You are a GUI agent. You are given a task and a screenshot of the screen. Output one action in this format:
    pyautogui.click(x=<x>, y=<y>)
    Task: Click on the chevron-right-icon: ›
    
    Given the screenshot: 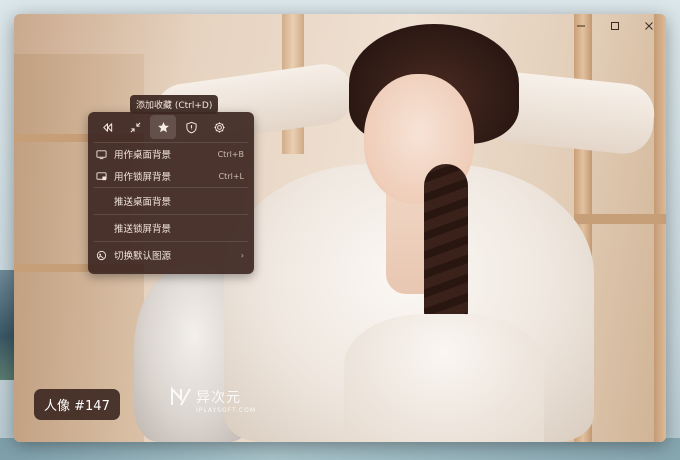 What is the action you would take?
    pyautogui.click(x=242, y=255)
    